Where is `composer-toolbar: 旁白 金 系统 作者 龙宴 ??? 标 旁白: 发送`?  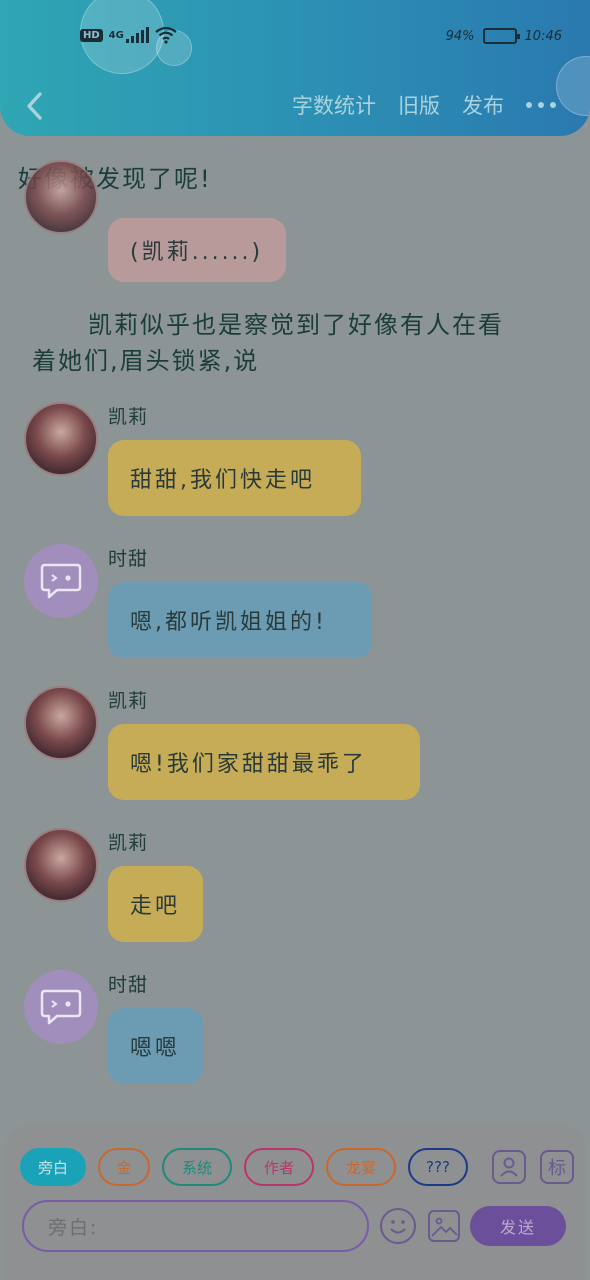 composer-toolbar: 旁白 金 系统 作者 龙宴 ??? 标 旁白: 发送 is located at coordinates (295, 1202).